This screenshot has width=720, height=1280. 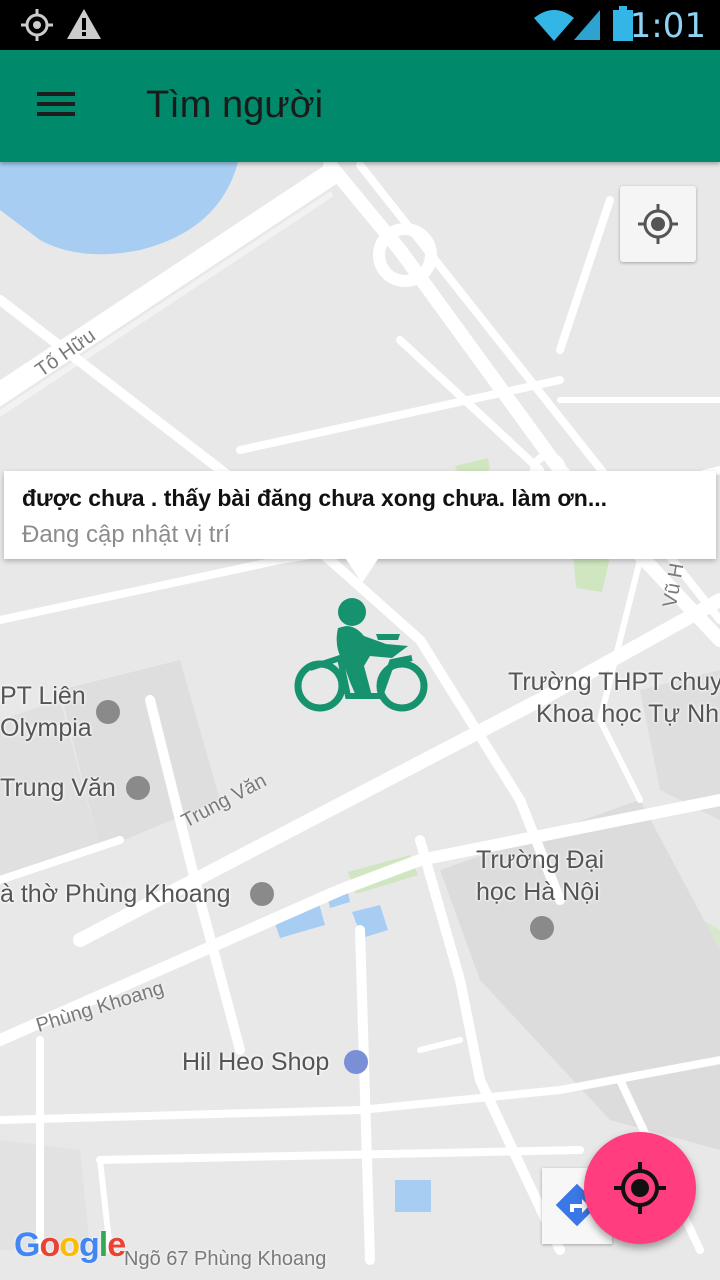 What do you see at coordinates (70, 1245) in the screenshot?
I see `google-logo: Google` at bounding box center [70, 1245].